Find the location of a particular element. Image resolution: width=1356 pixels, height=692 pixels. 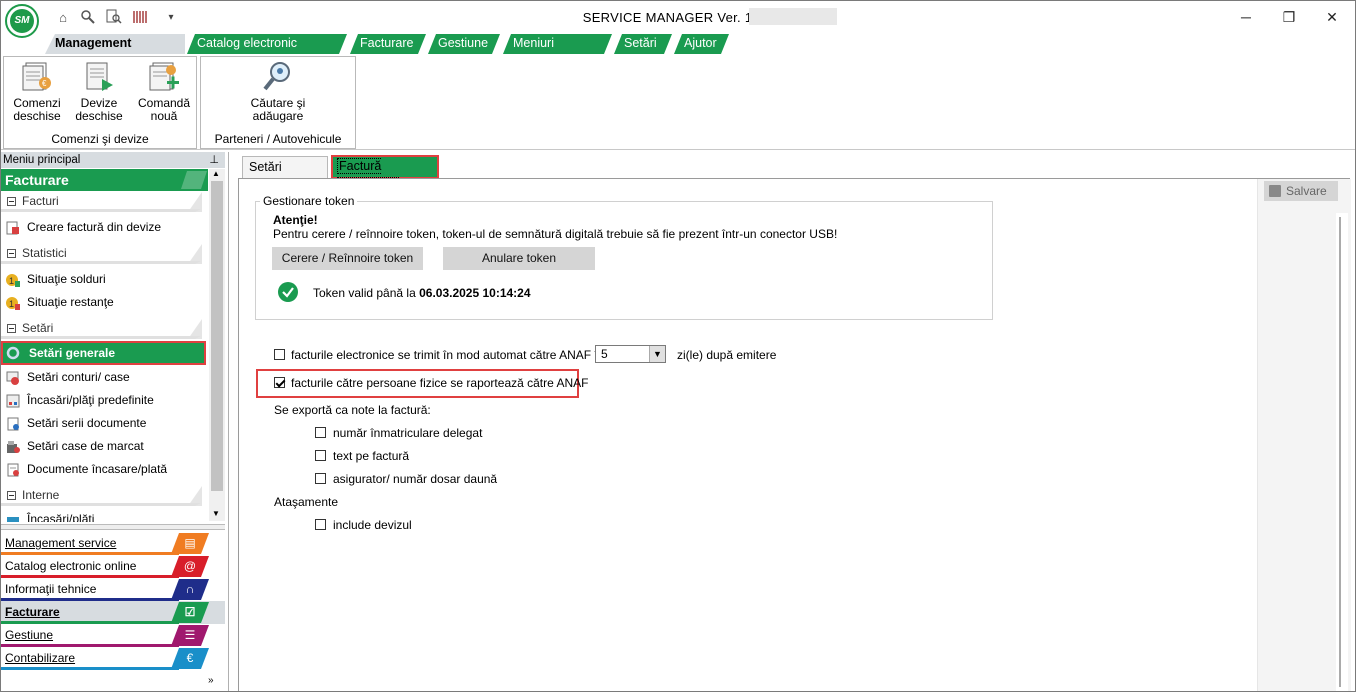

facturare-title-icon is located at coordinates (194, 180).